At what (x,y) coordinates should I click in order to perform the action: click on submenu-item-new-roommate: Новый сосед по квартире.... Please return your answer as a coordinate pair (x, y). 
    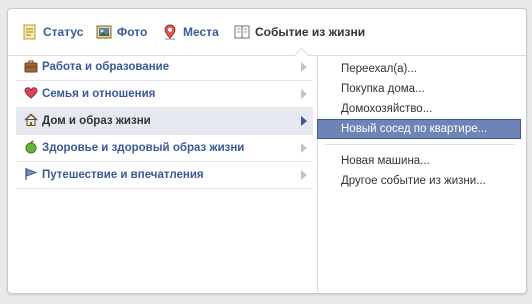
    Looking at the image, I should click on (419, 129).